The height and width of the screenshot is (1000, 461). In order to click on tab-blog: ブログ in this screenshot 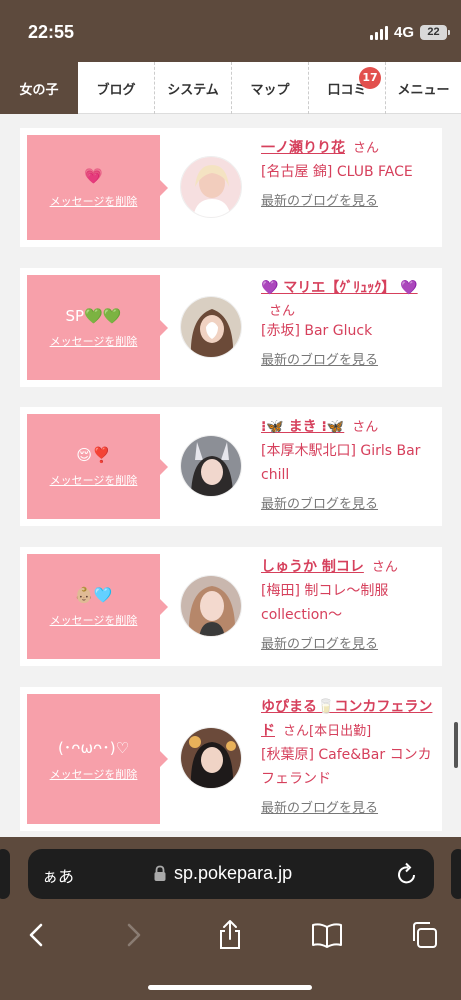, I will do `click(116, 88)`.